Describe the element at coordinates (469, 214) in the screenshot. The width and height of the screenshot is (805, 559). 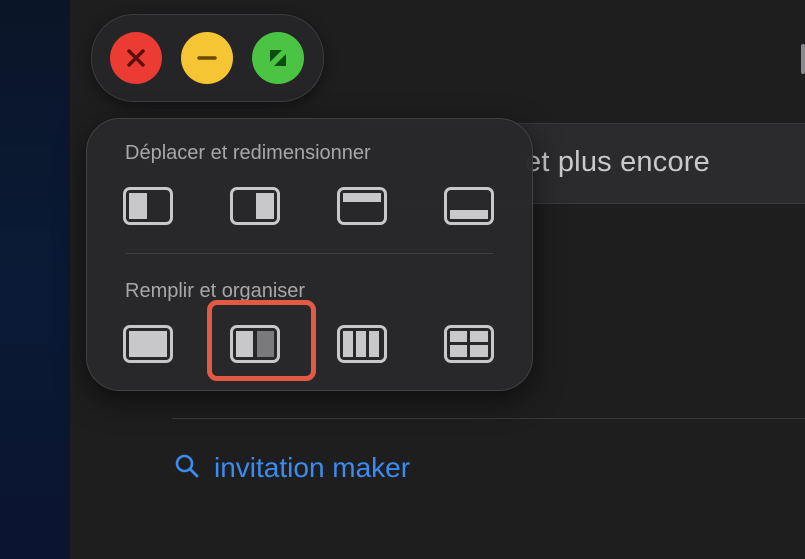
I see `bottom-half-icon` at that location.